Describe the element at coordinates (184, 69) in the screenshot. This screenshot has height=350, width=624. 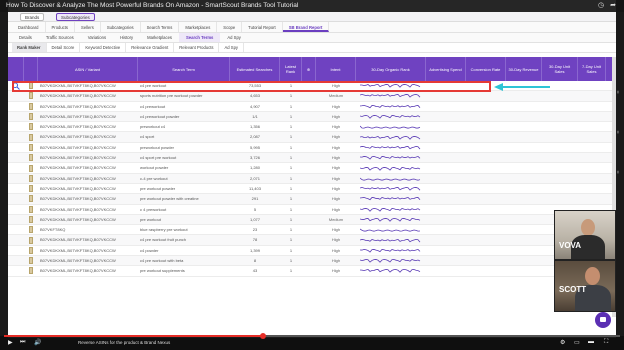
I see `column-header: Search Term` at that location.